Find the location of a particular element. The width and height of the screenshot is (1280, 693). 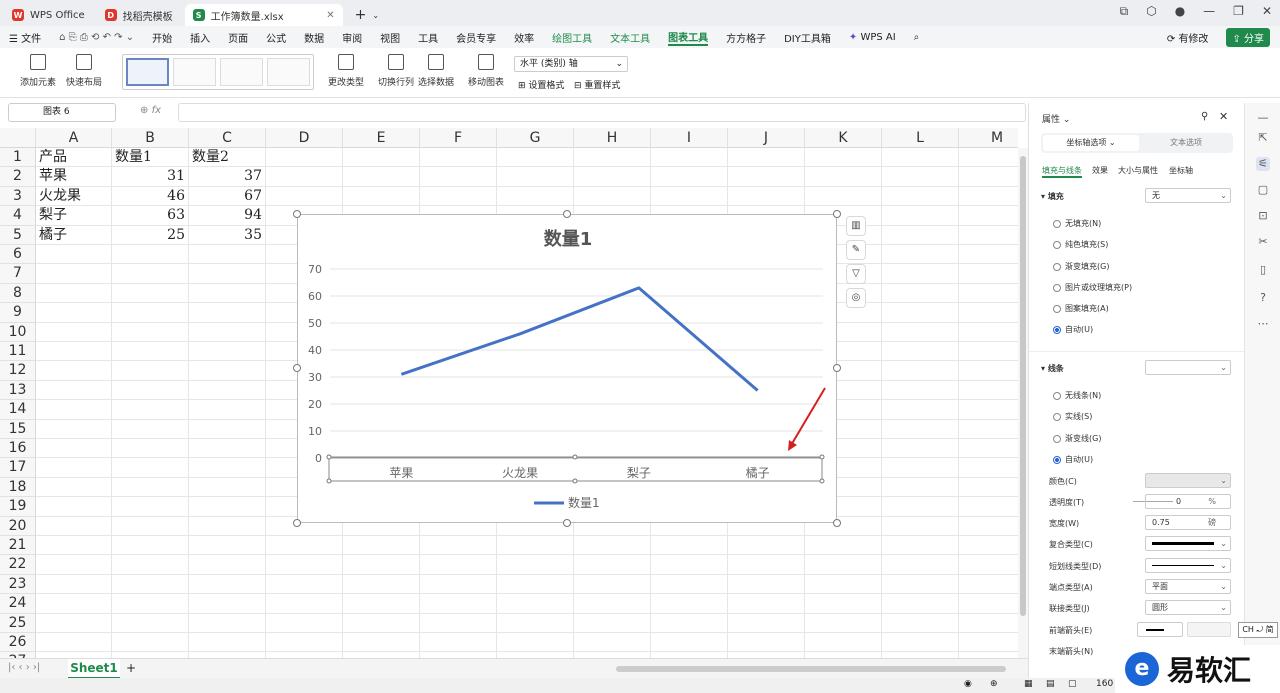

subtab-axis: 坐标轴 is located at coordinates (1181, 170).